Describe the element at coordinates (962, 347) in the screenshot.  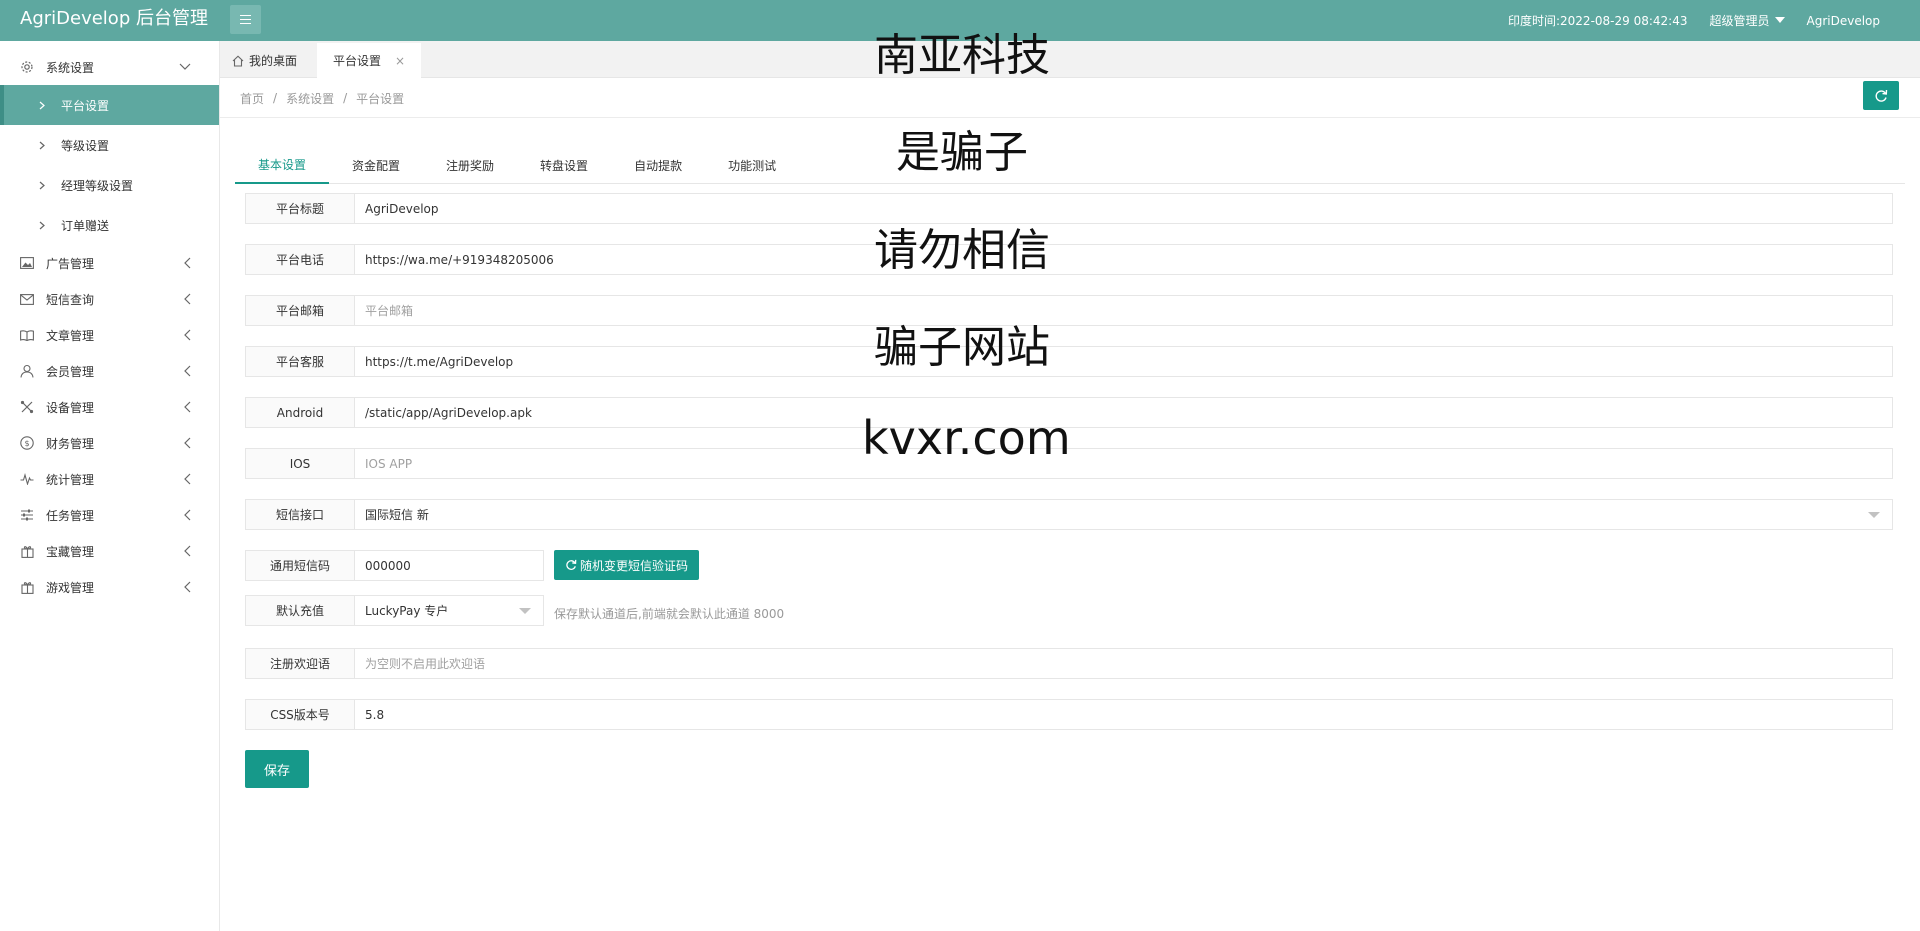
I see `watermark-line: 骗子网站` at that location.